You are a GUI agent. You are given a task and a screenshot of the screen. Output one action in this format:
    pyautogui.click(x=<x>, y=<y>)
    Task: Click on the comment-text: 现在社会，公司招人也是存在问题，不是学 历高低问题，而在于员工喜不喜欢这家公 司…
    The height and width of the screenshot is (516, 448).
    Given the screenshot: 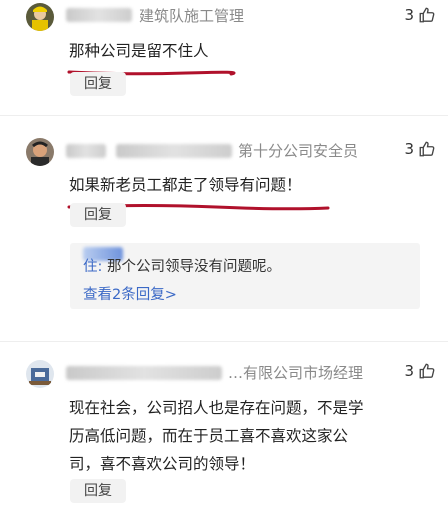 What is the action you would take?
    pyautogui.click(x=216, y=436)
    